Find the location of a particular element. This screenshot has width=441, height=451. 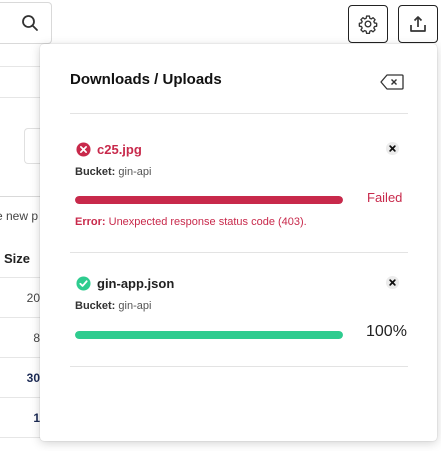

downloads-uploads-button is located at coordinates (418, 24).